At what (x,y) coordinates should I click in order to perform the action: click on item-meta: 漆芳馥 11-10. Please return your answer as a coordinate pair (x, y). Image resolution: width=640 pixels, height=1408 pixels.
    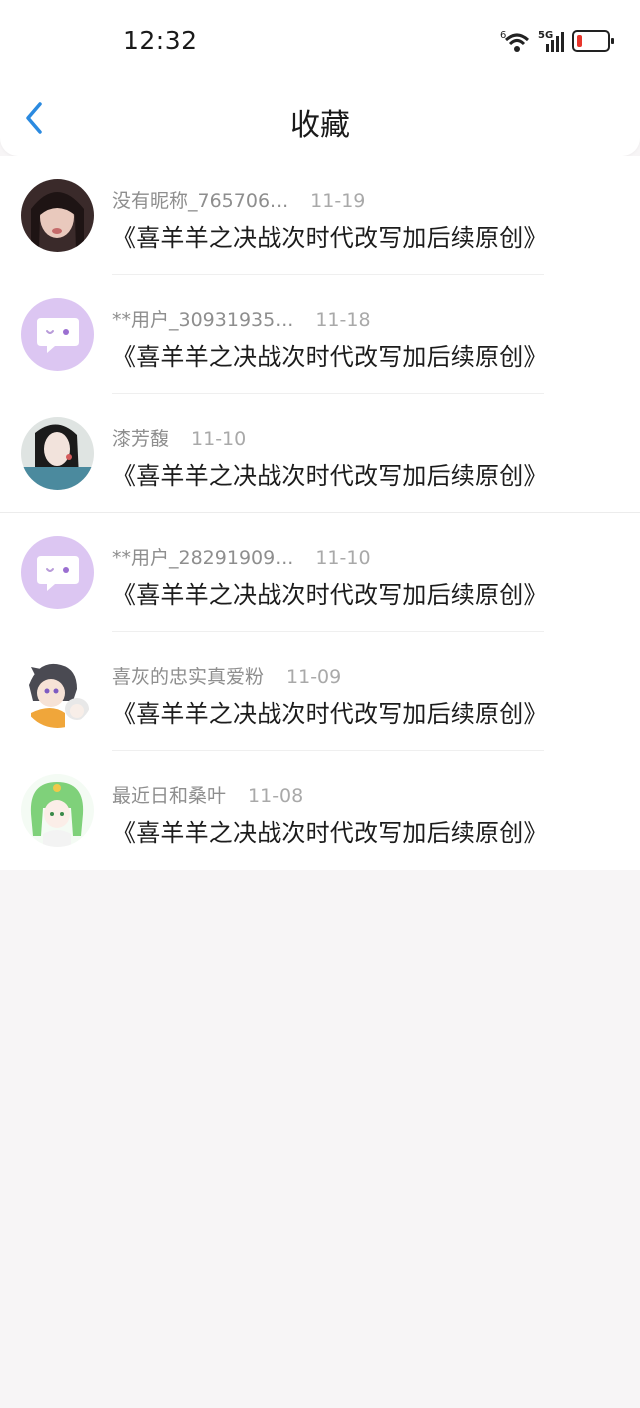
    Looking at the image, I should click on (179, 437).